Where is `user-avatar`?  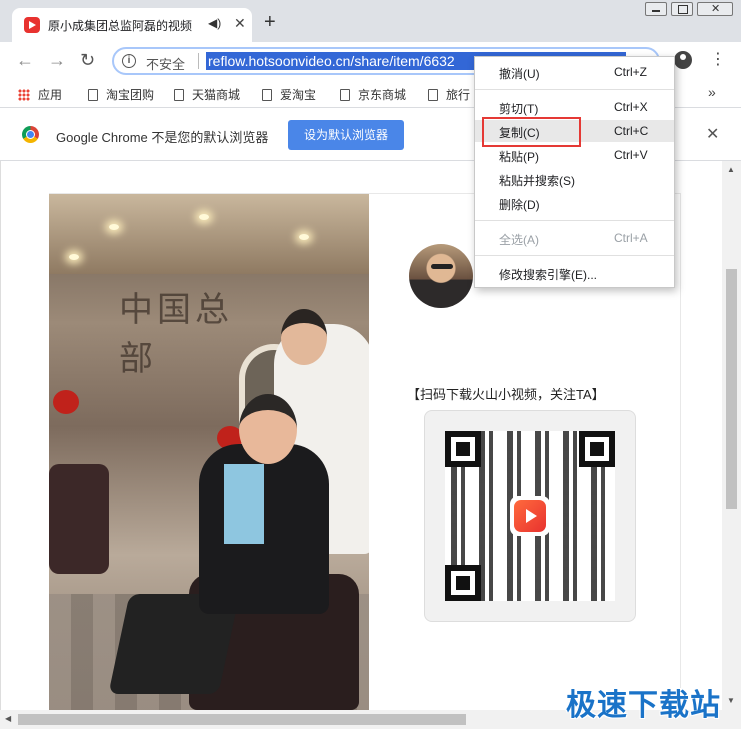
user-avatar is located at coordinates (441, 276).